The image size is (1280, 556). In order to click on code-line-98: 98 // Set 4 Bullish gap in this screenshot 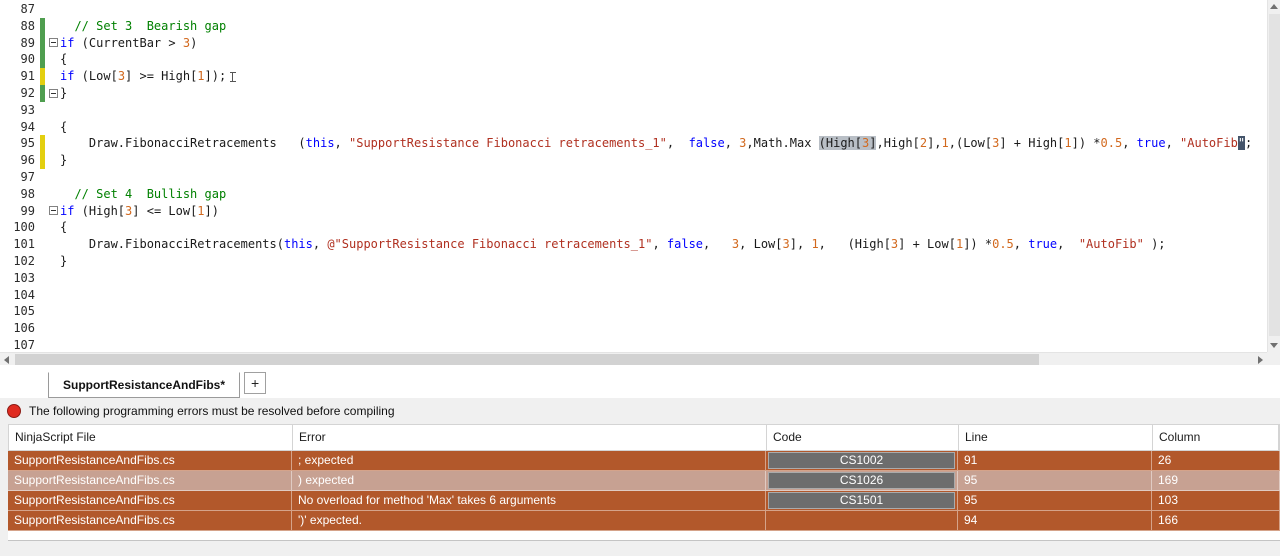, I will do `click(633, 194)`.